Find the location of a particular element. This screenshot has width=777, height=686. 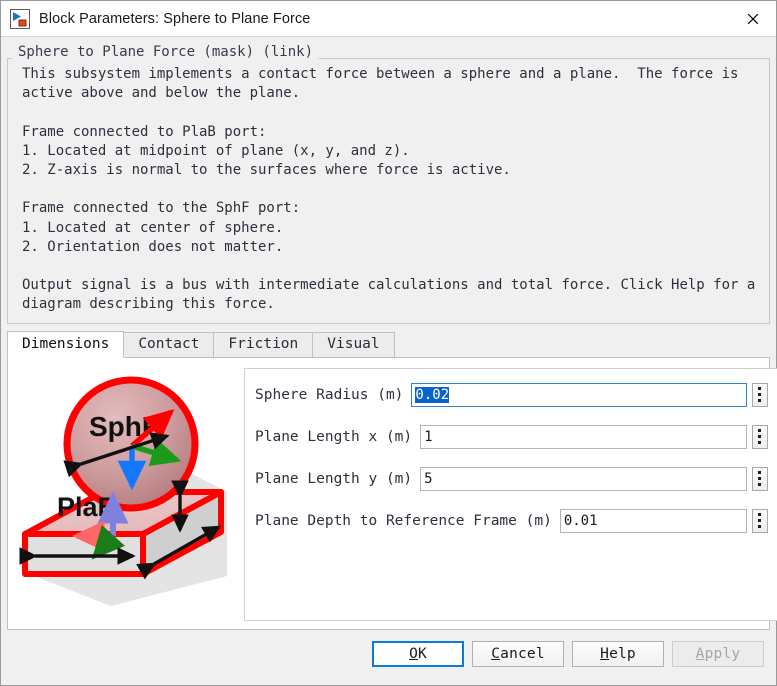

tab-strip: Dimensions Contact Friction Visual is located at coordinates (388, 344).